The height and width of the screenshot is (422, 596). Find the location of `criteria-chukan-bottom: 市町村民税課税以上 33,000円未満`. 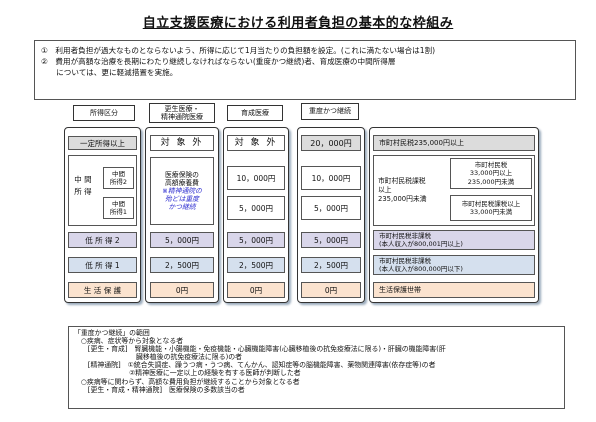

criteria-chukan-bottom: 市町村民税課税以上 33,000円未満 is located at coordinates (491, 208).